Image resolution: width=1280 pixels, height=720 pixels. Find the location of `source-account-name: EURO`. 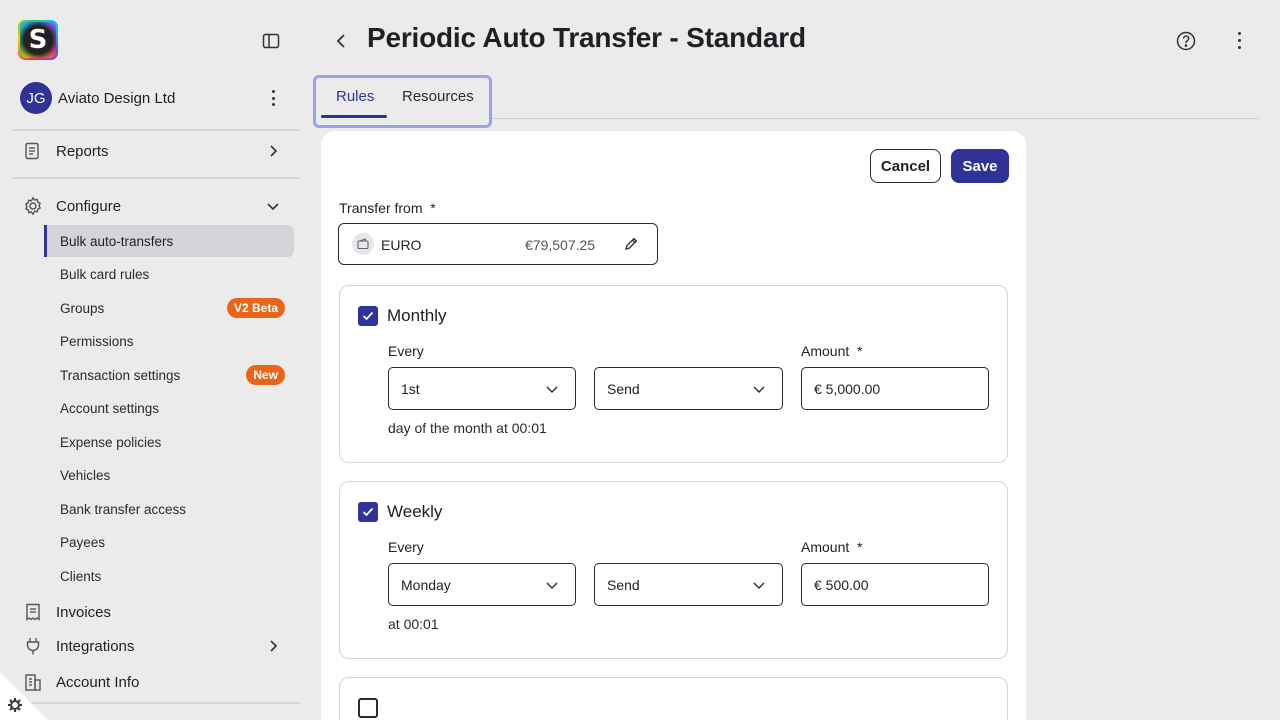

source-account-name: EURO is located at coordinates (401, 245).